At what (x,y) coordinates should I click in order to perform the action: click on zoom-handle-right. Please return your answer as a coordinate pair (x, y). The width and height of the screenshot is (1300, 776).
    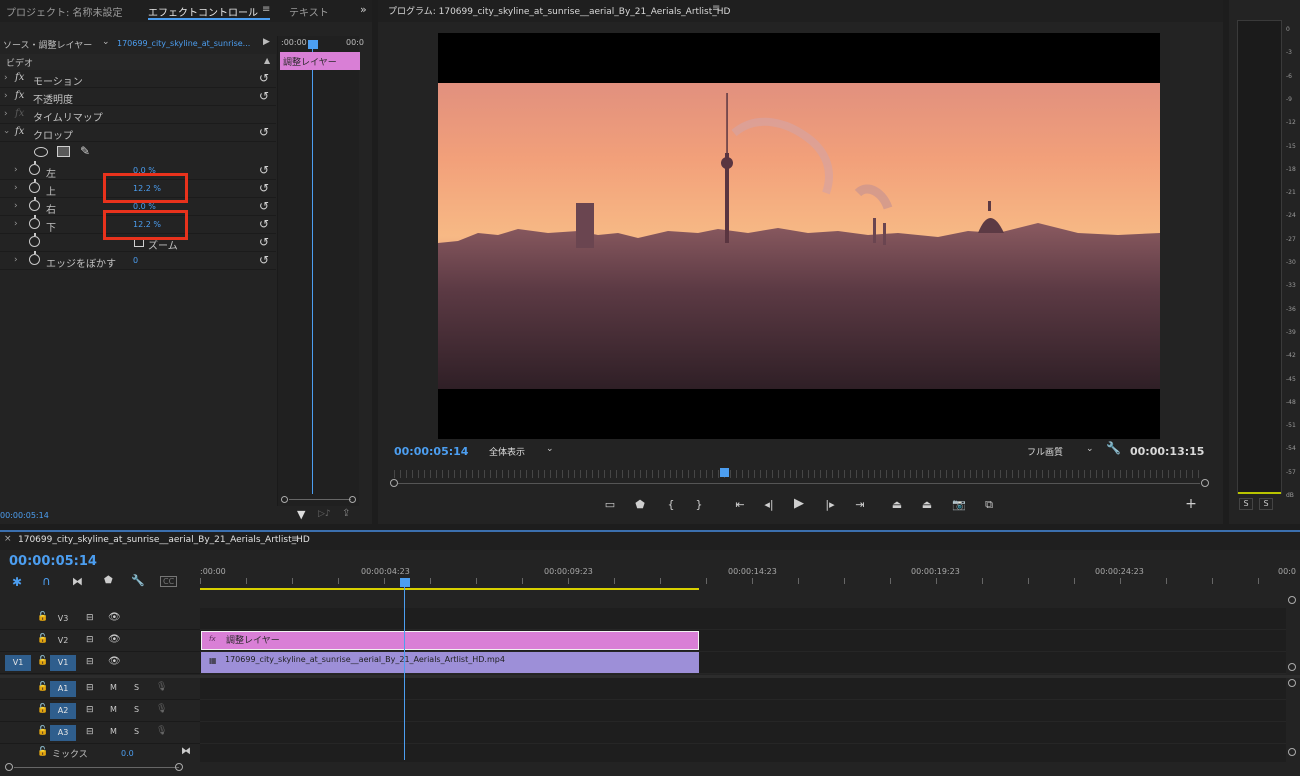
    Looking at the image, I should click on (1205, 483).